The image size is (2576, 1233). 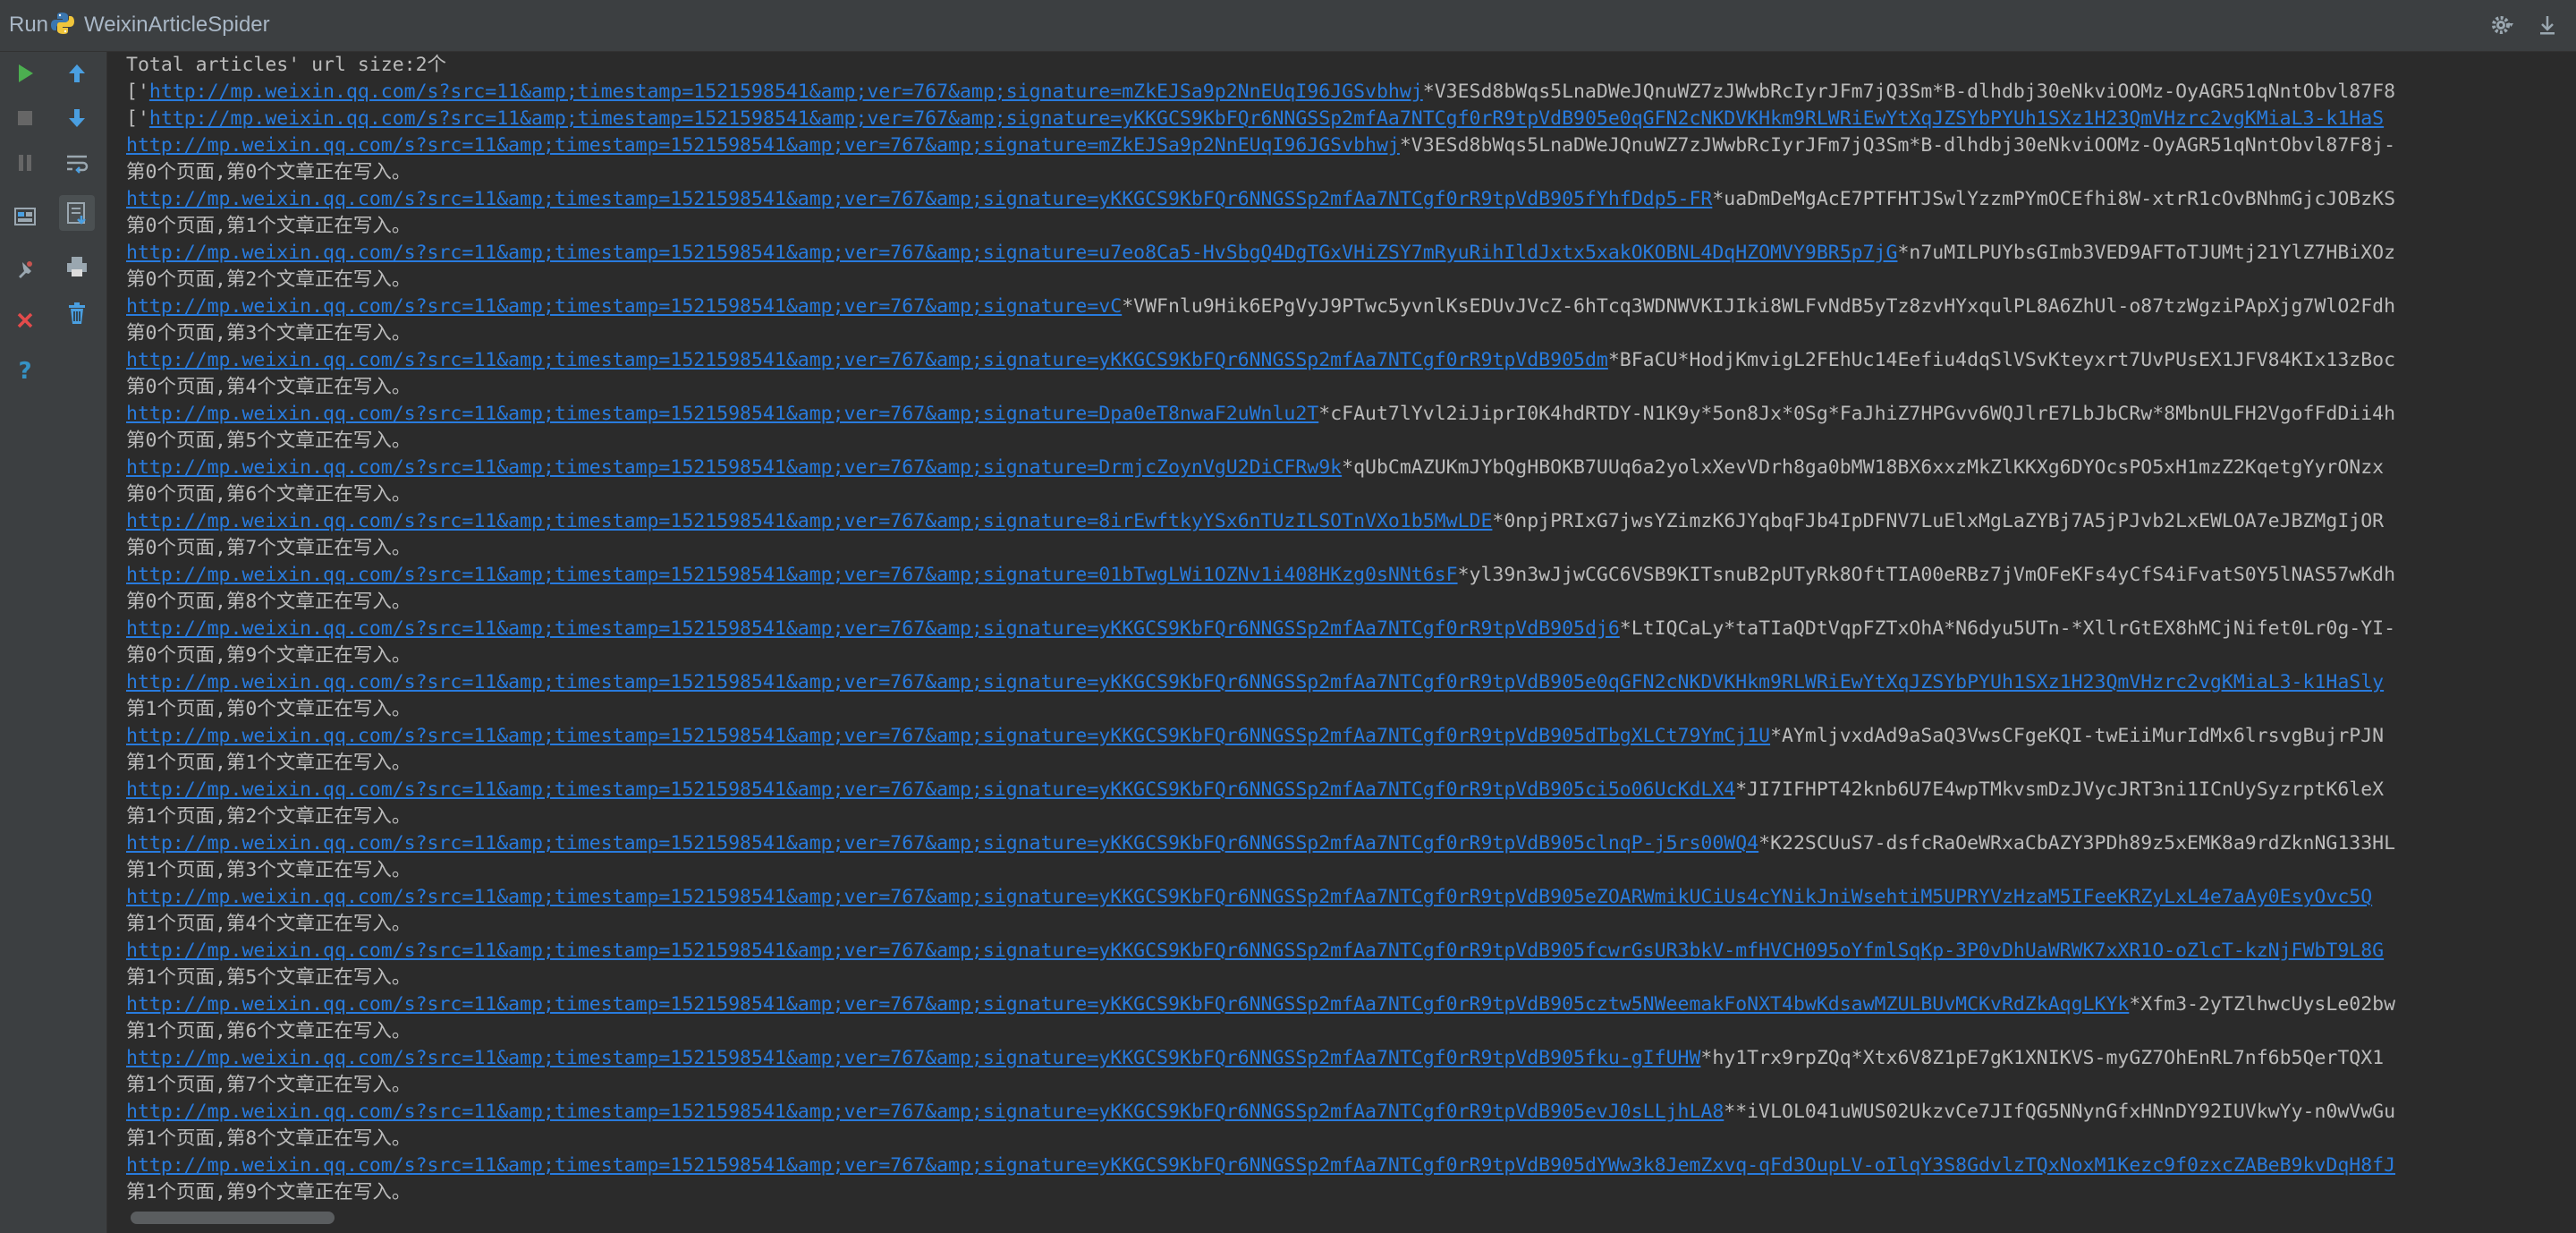 I want to click on console-text-line: 第1个页面,第4个文章正在写入。, so click(x=1260, y=924).